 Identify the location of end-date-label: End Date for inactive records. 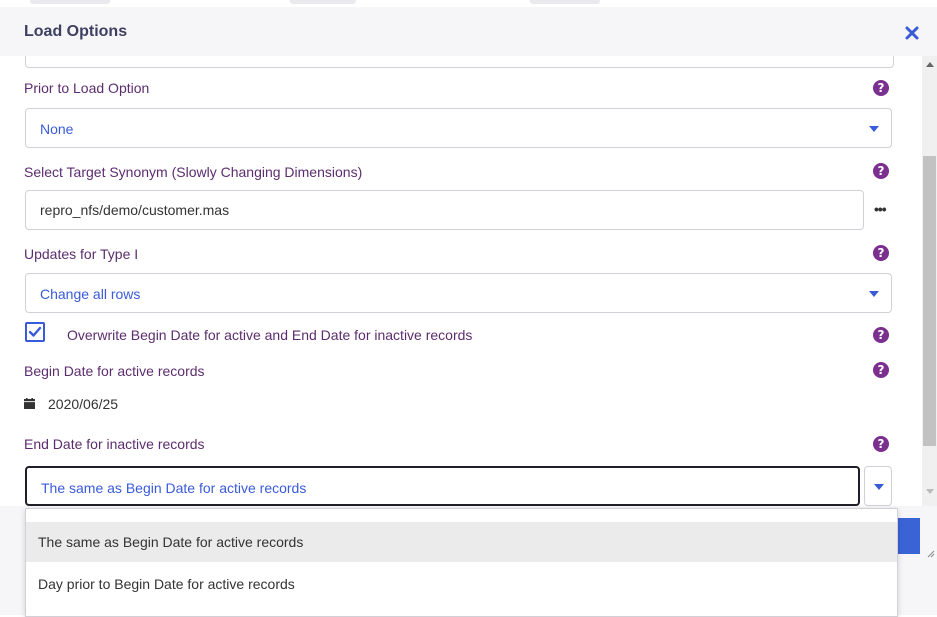
(114, 444).